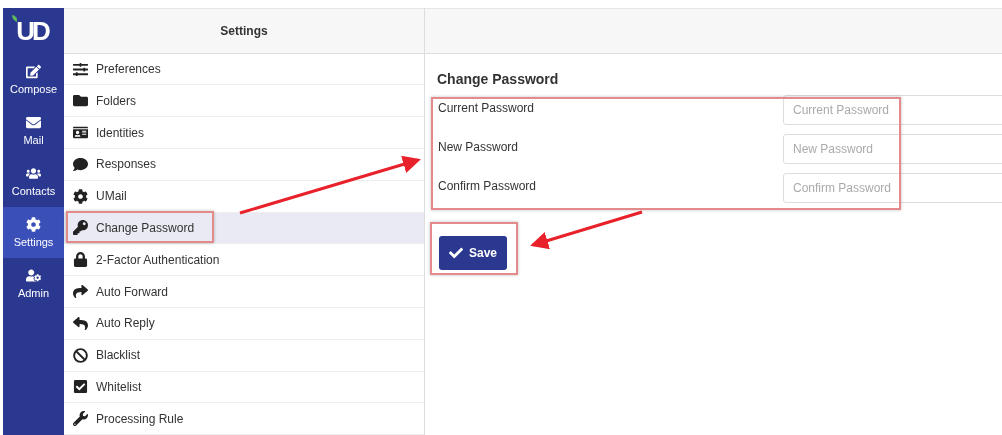  What do you see at coordinates (488, 186) in the screenshot?
I see `field-label: Confirm Password` at bounding box center [488, 186].